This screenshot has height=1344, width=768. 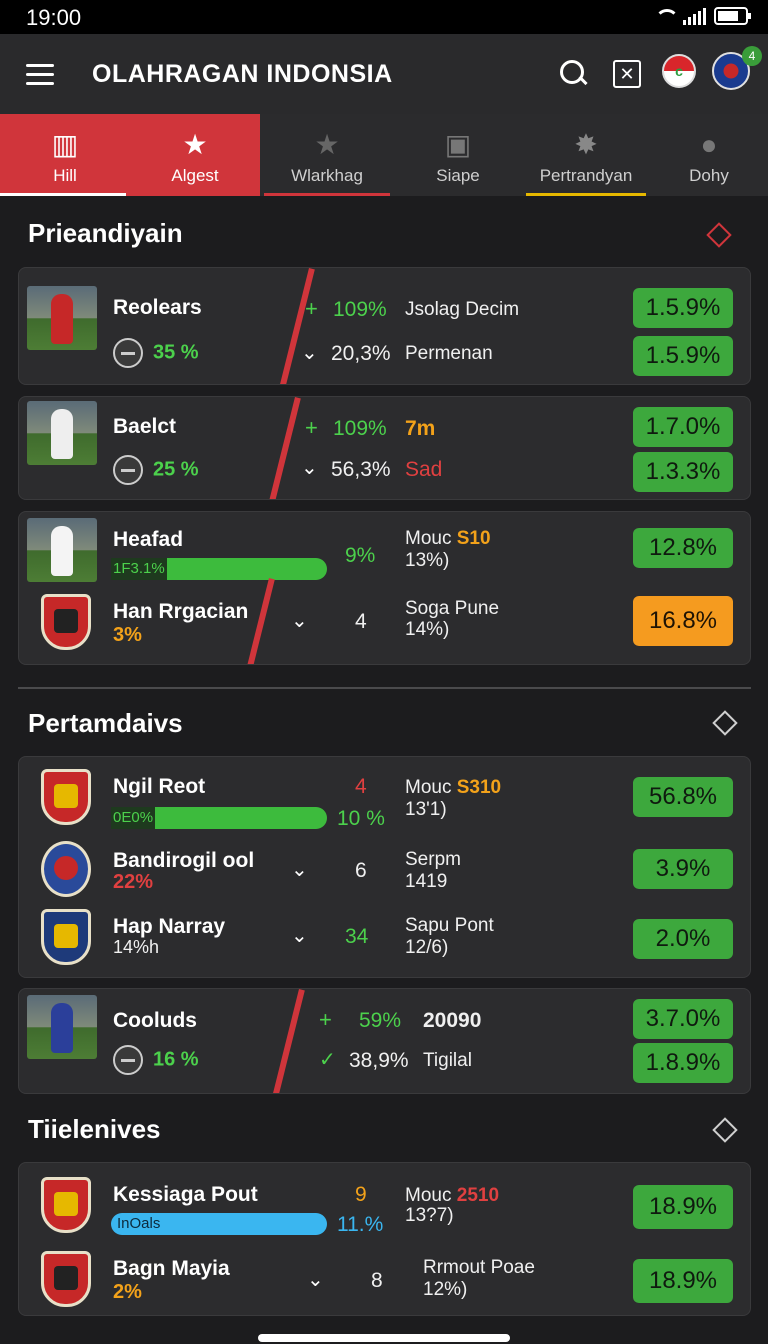 I want to click on odds-pill: 16.8%, so click(x=683, y=621).